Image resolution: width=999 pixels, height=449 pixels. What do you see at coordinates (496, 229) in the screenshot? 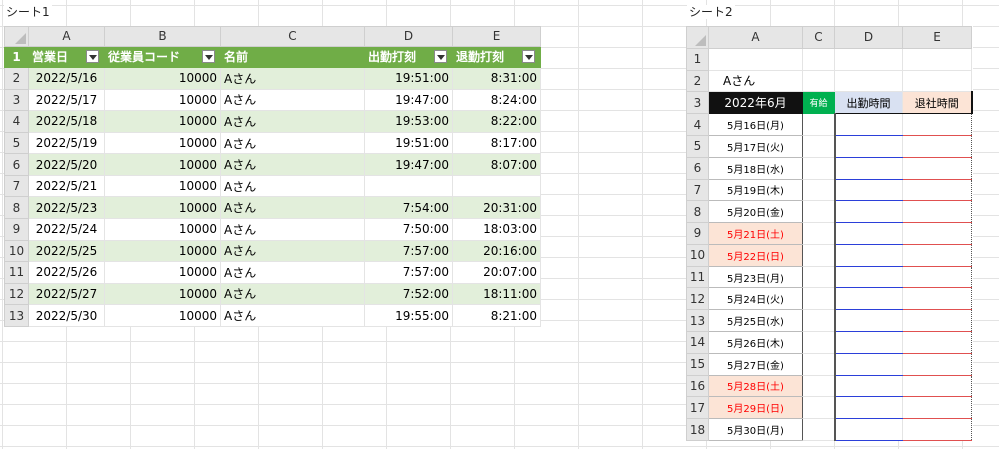
I see `cell-clock-out: 18:03:00` at bounding box center [496, 229].